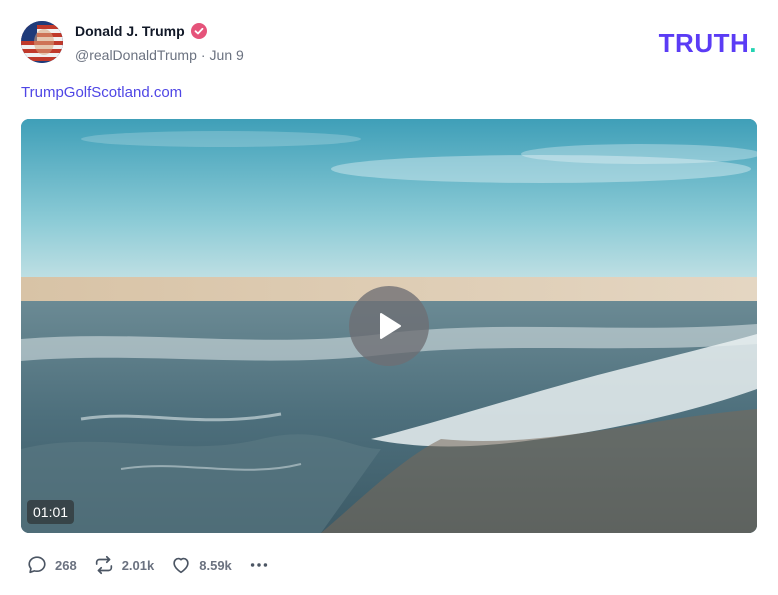 The width and height of the screenshot is (778, 595). Describe the element at coordinates (37, 565) in the screenshot. I see `comment-icon` at that location.